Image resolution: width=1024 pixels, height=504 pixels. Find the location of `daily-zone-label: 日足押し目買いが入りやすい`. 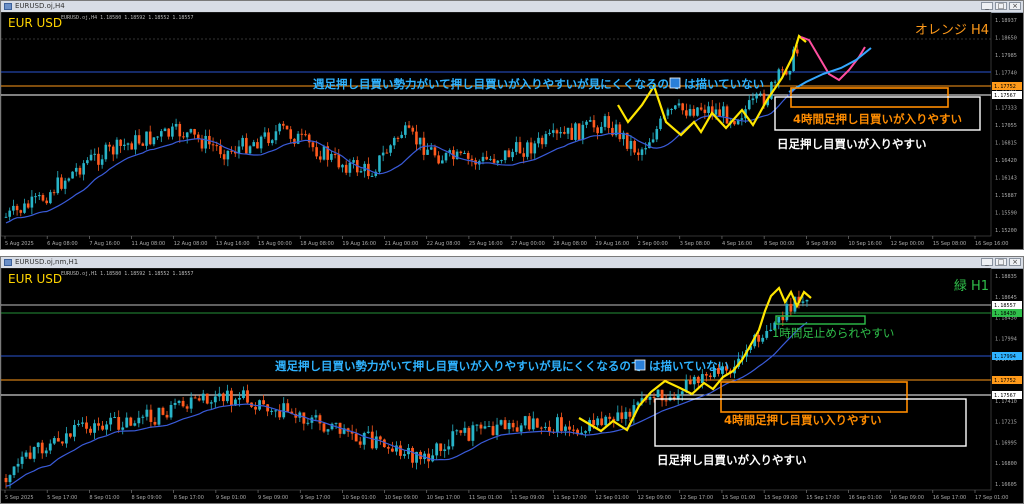

daily-zone-label: 日足押し目買いが入りやすい is located at coordinates (852, 144).